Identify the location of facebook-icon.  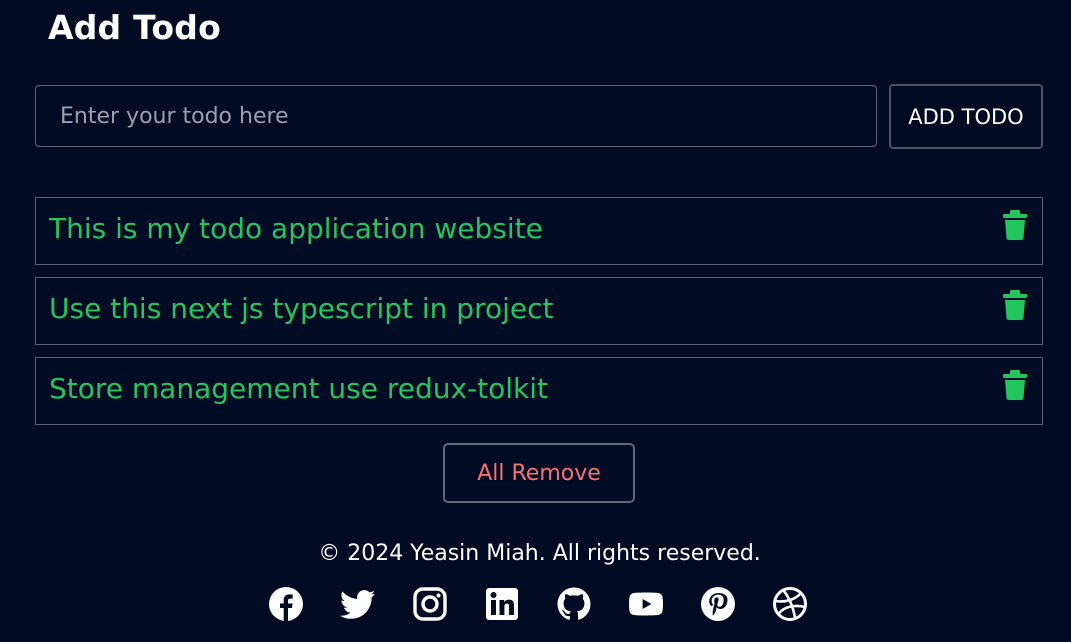
(286, 604).